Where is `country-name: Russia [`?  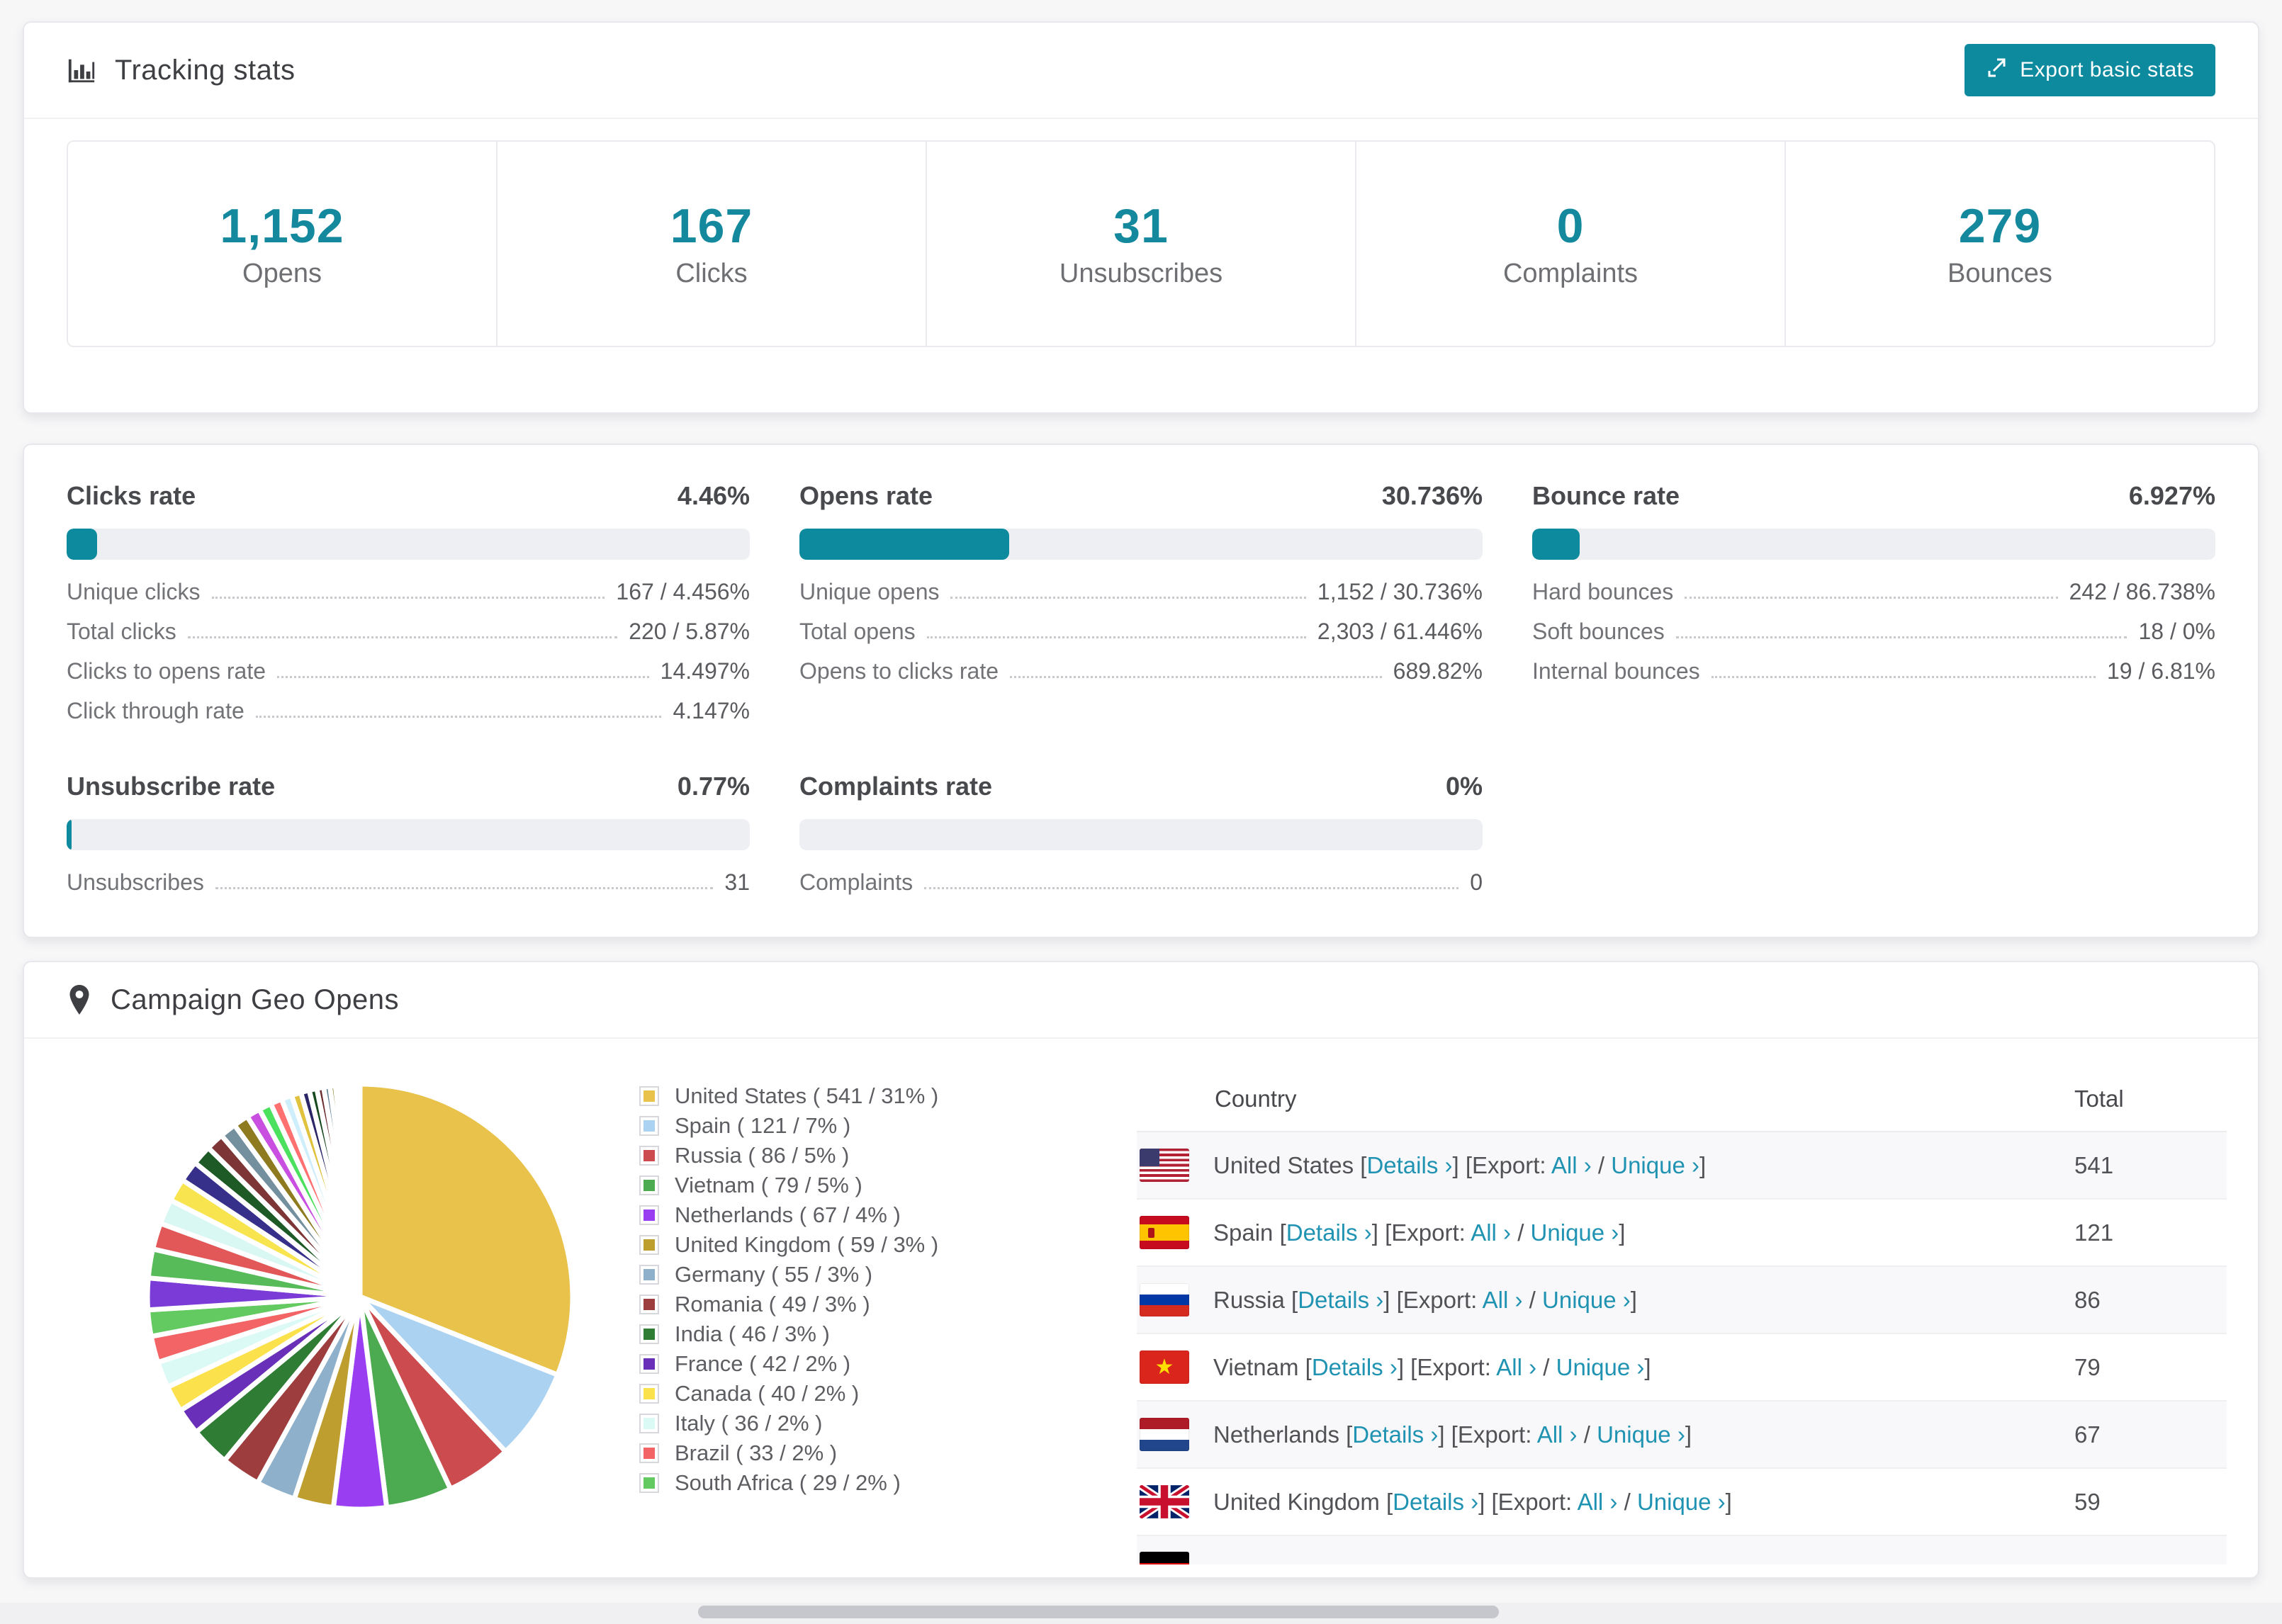 country-name: Russia [ is located at coordinates (1256, 1300).